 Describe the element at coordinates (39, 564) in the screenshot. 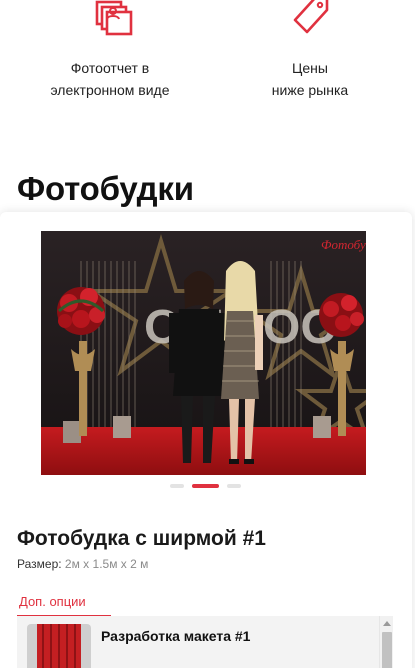

I see `product-size-label: Размер:` at that location.